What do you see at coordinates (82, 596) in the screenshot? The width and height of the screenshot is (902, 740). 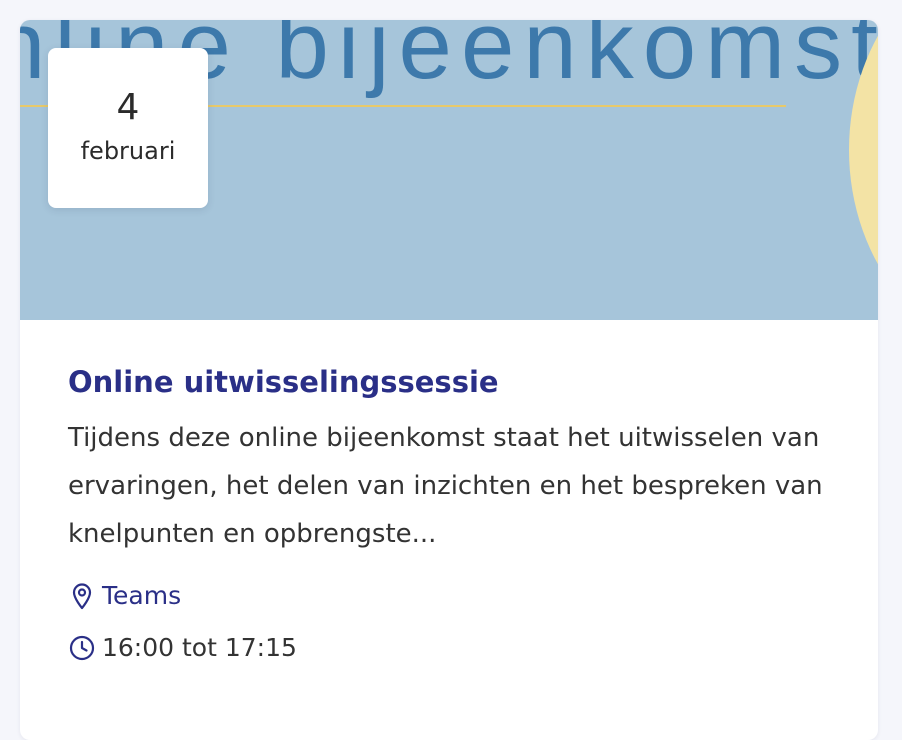 I see `map-pin-icon` at bounding box center [82, 596].